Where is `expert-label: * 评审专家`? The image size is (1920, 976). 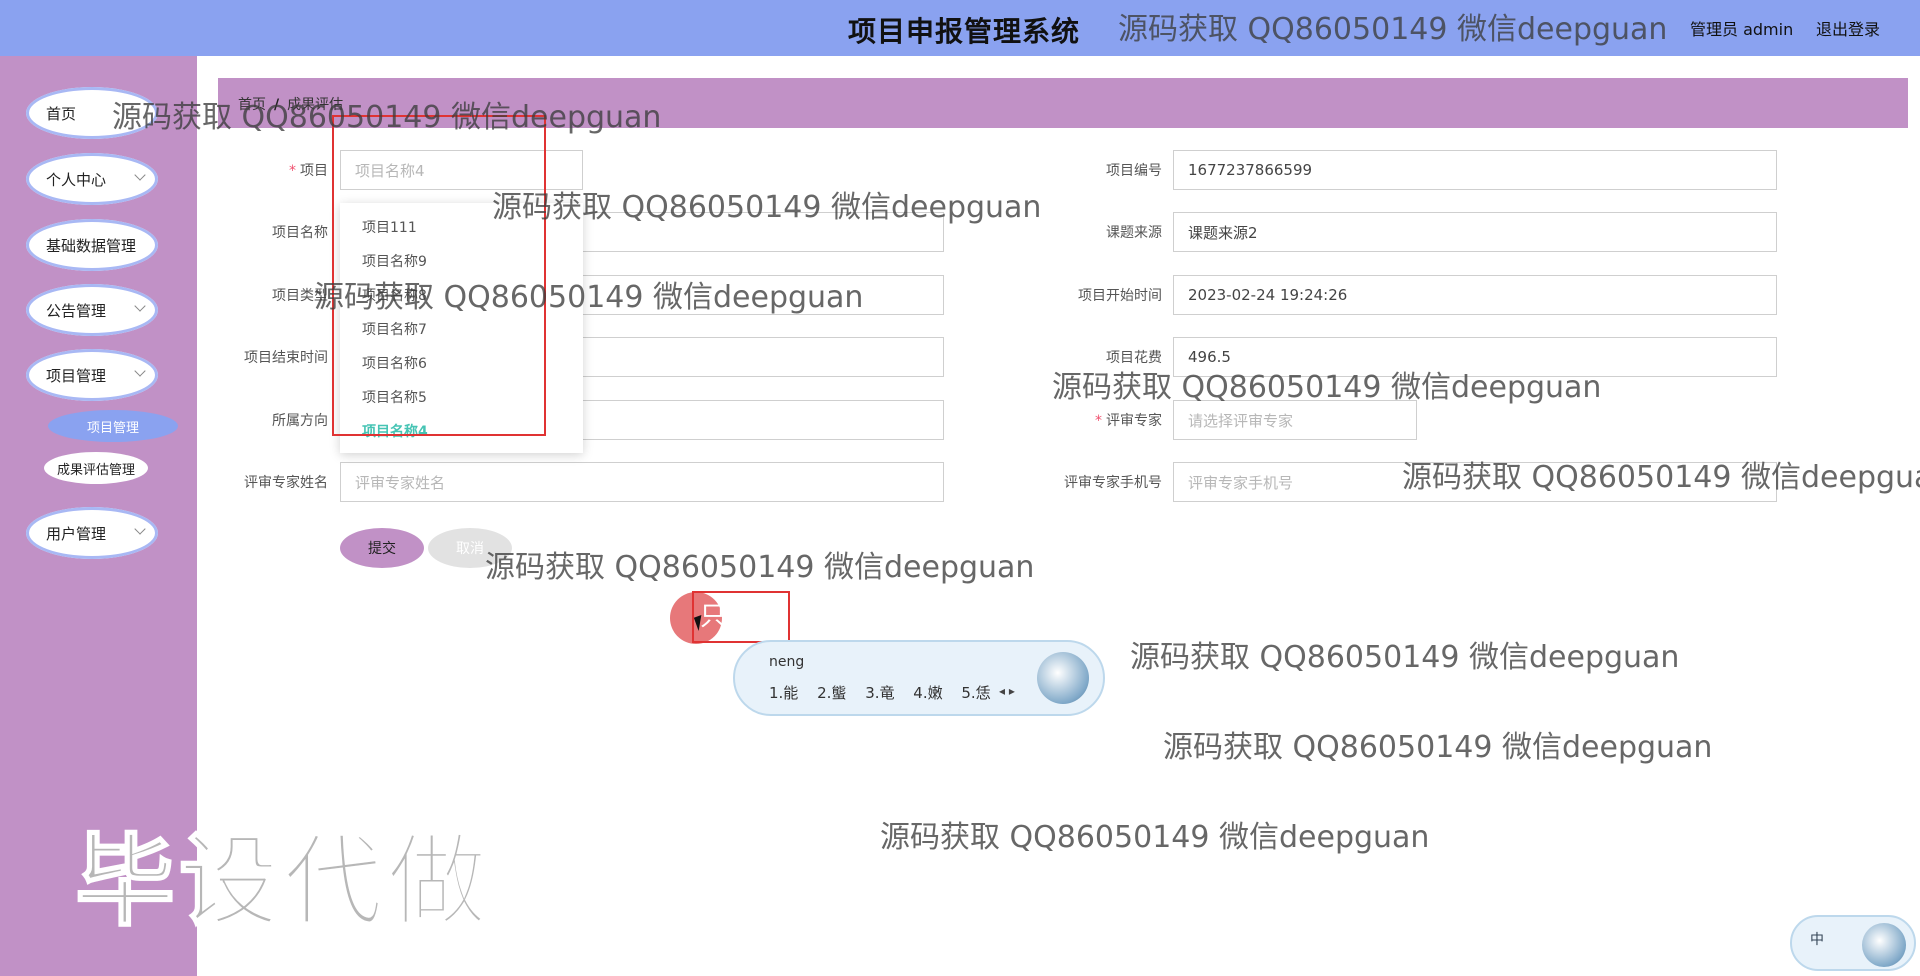 expert-label: * 评审专家 is located at coordinates (1128, 421).